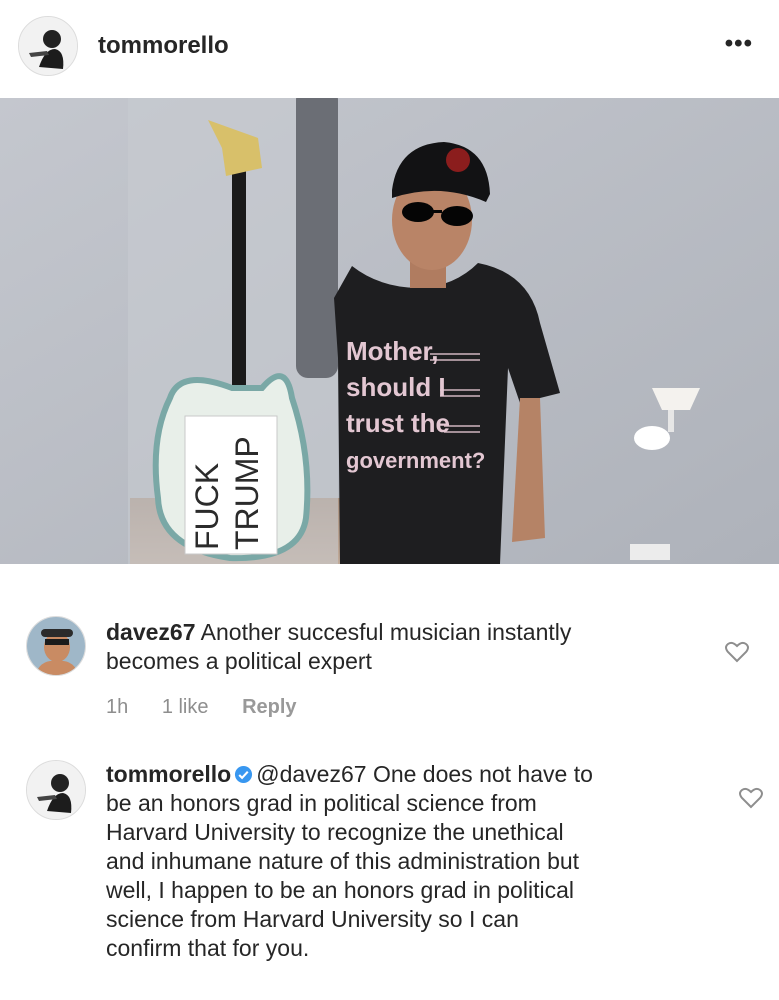 This screenshot has width=779, height=1000. I want to click on shirt-text-1: Mother,, so click(392, 351).